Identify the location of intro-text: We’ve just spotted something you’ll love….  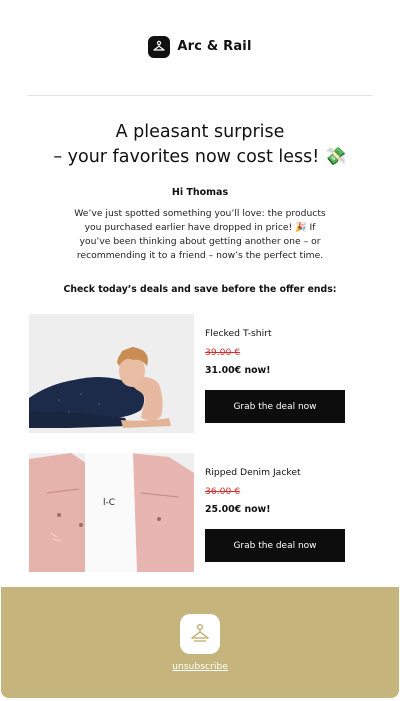
(200, 234).